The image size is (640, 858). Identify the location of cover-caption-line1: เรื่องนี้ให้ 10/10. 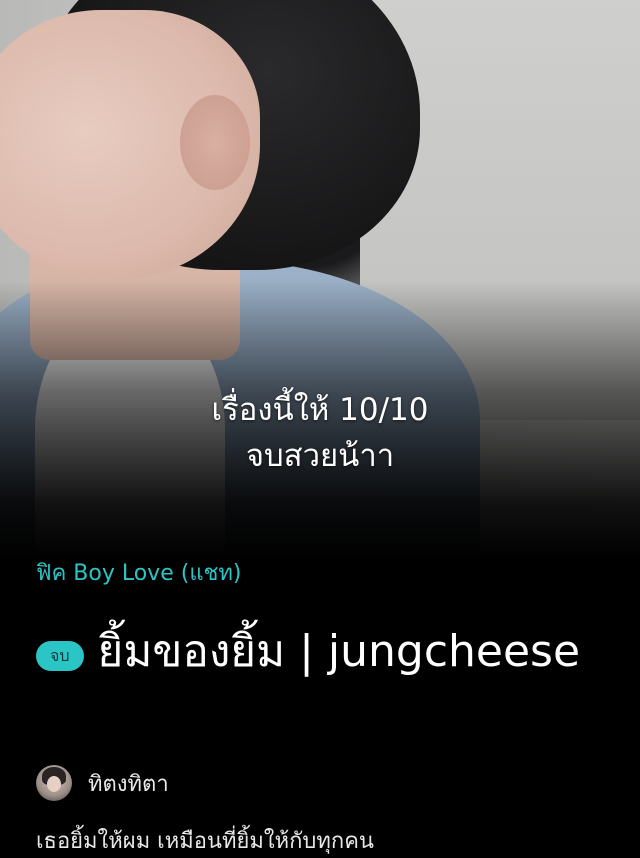
(320, 410).